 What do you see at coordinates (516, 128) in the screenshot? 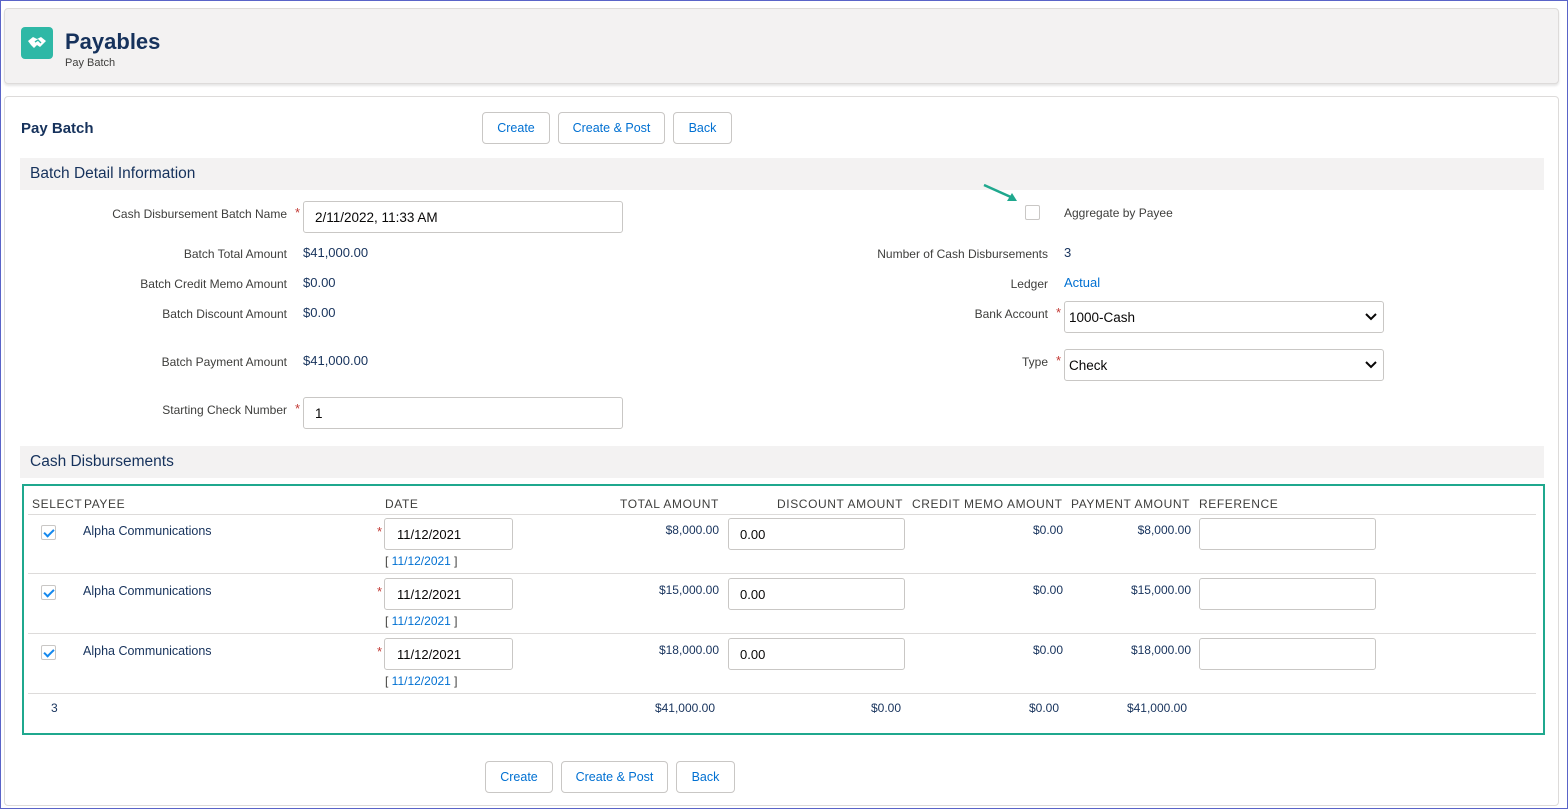
I see `create-button: Create` at bounding box center [516, 128].